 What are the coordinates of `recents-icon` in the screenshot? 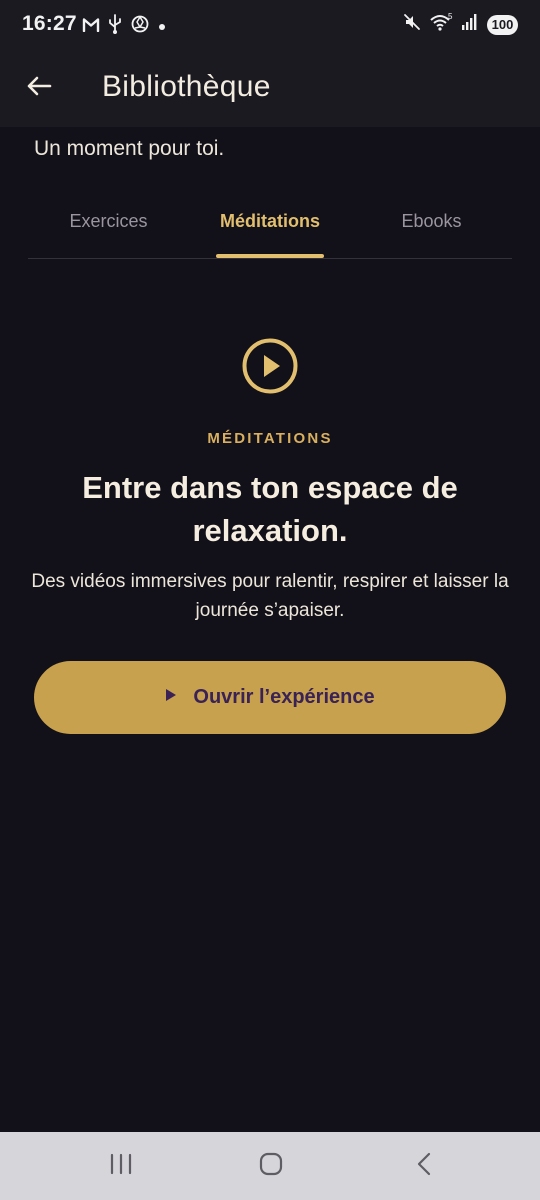 It's located at (121, 1166).